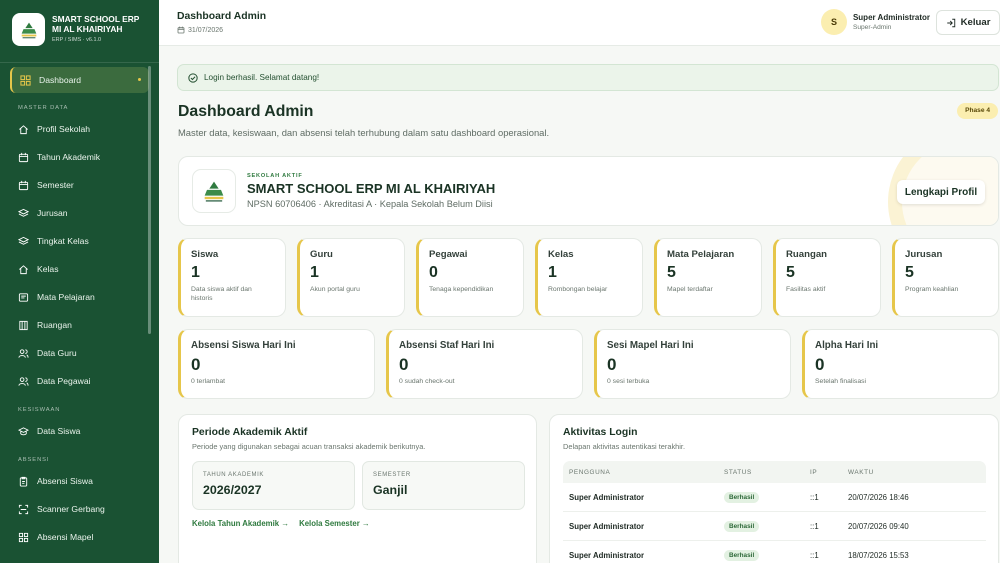 The width and height of the screenshot is (1000, 563). I want to click on logout-button: Keluar, so click(968, 22).